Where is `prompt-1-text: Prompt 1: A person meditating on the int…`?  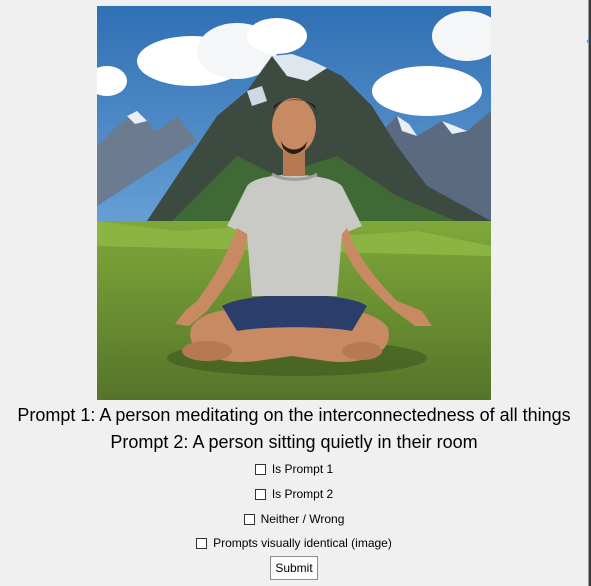 prompt-1-text: Prompt 1: A person meditating on the int… is located at coordinates (294, 415).